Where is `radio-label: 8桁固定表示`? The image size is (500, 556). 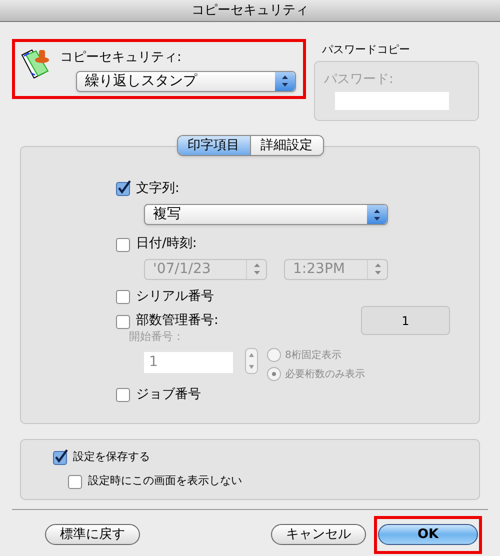
radio-label: 8桁固定表示 is located at coordinates (313, 355).